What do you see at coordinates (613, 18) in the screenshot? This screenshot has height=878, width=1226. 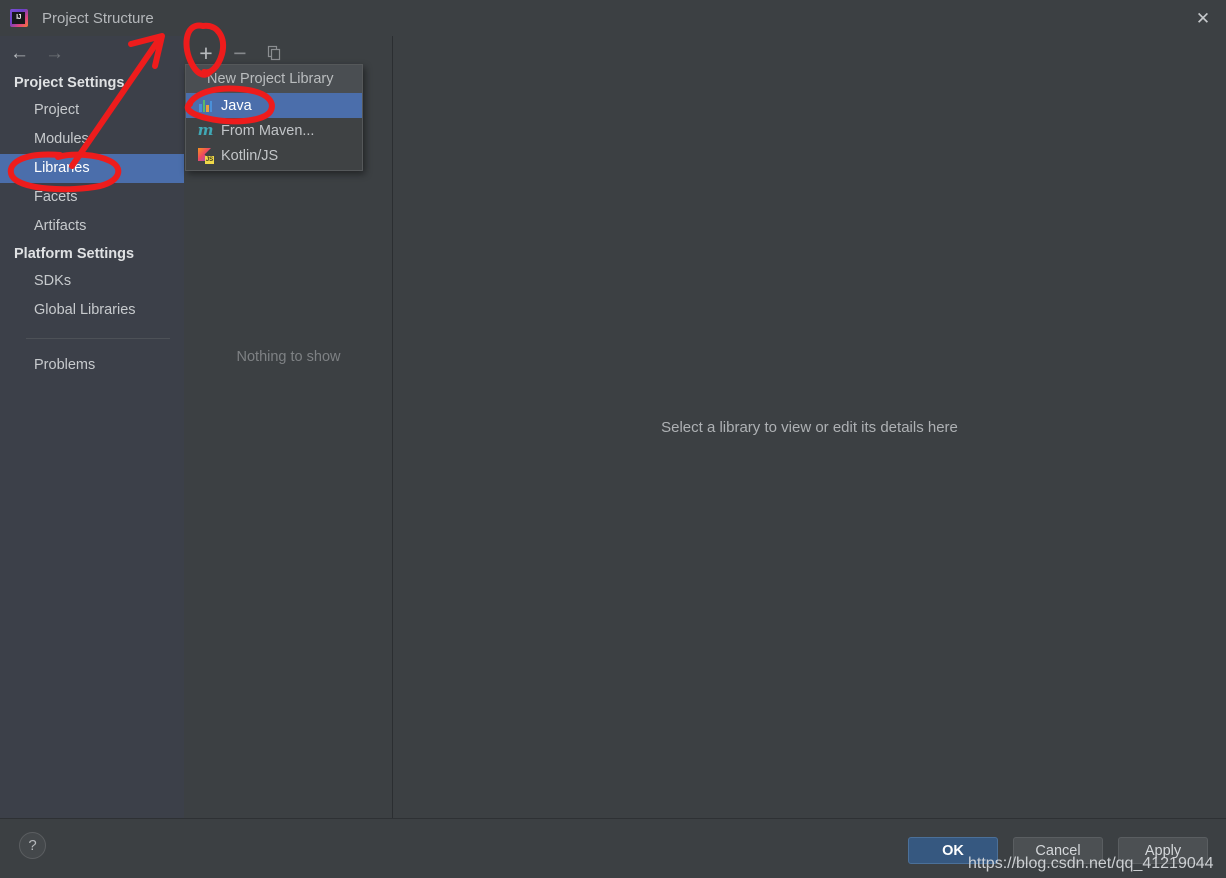 I see `title-bar: Project Structure ✕` at bounding box center [613, 18].